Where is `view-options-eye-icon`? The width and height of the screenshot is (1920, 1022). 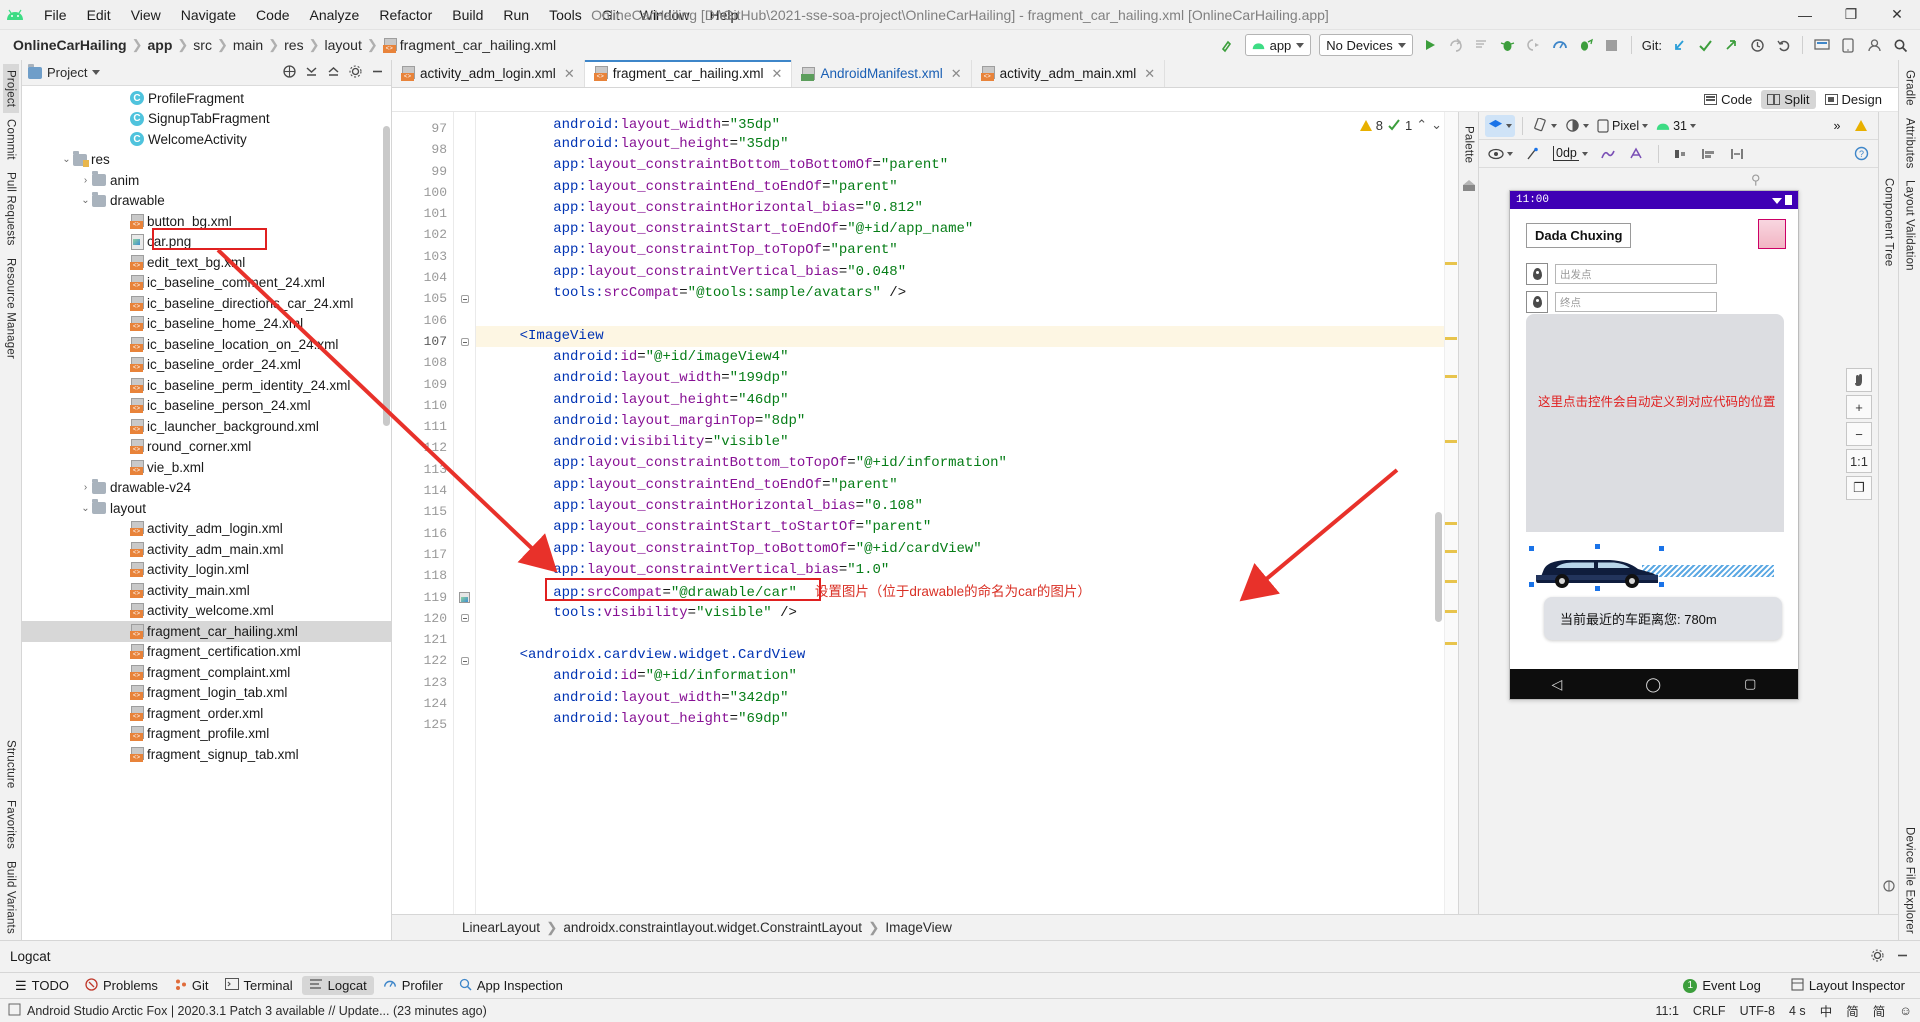
view-options-eye-icon is located at coordinates (1500, 154).